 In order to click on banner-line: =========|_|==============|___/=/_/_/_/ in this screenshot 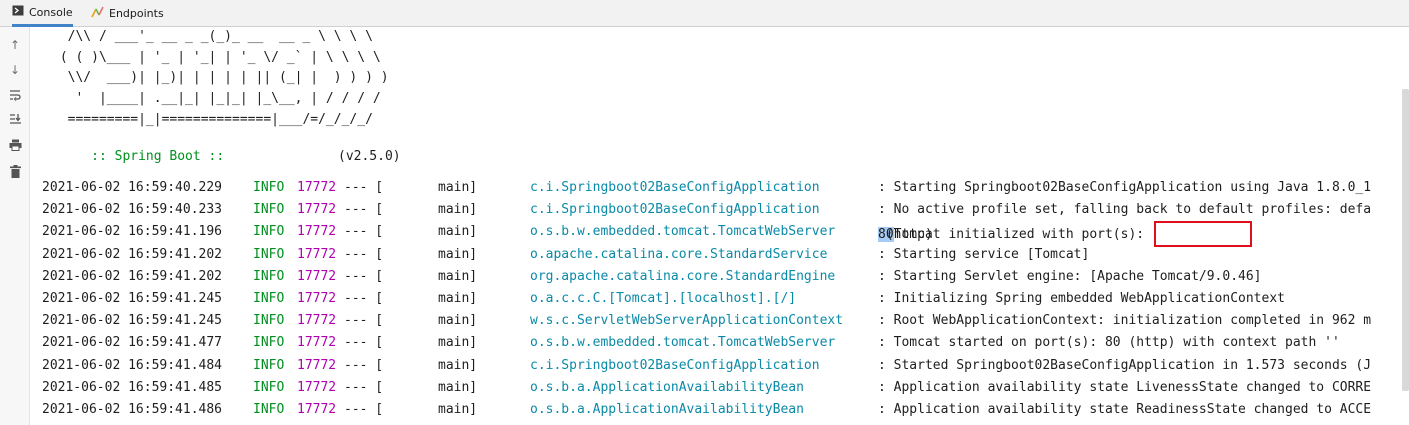, I will do `click(212, 119)`.